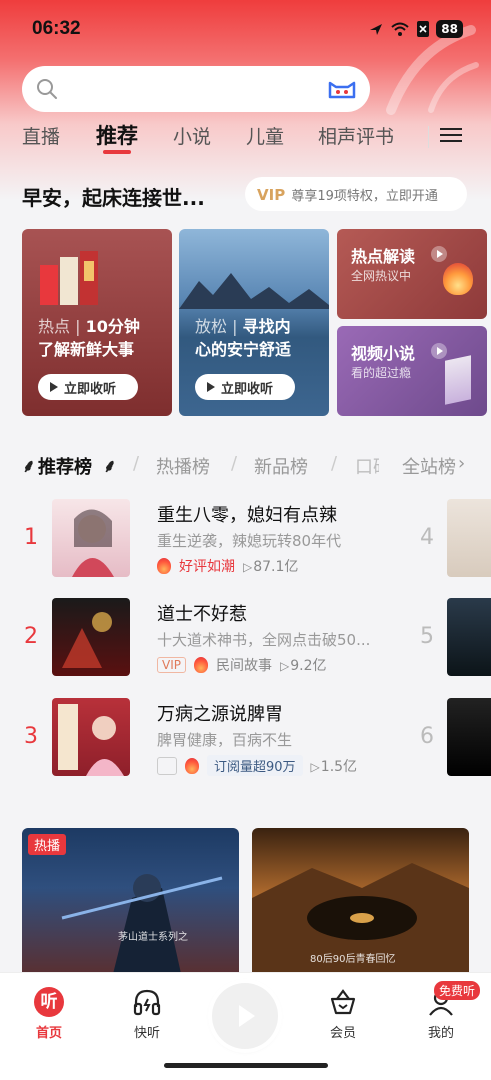 The width and height of the screenshot is (491, 1080). Describe the element at coordinates (89, 338) in the screenshot. I see `card-news-title: 热点 | 10分钟 了解新鲜大事` at that location.